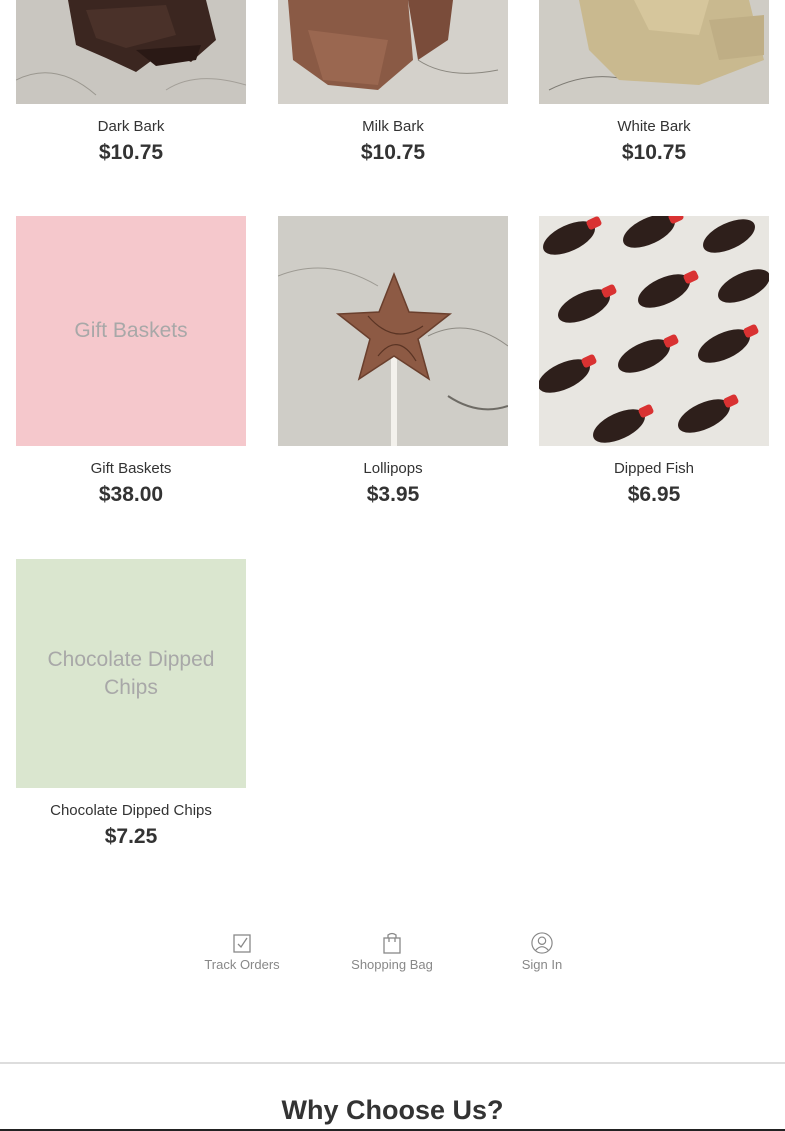 The height and width of the screenshot is (1131, 785). Describe the element at coordinates (131, 469) in the screenshot. I see `product-name: Gift Baskets` at that location.